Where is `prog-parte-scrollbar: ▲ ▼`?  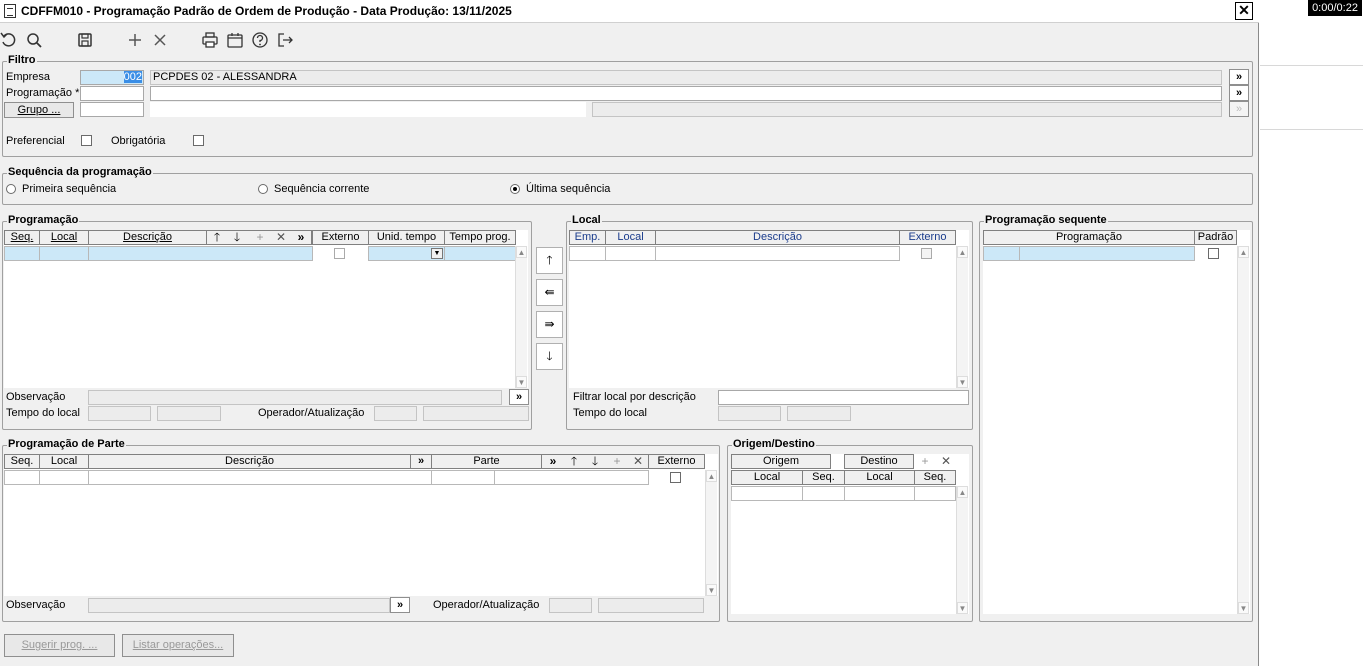
prog-parte-scrollbar: ▲ ▼ is located at coordinates (711, 533).